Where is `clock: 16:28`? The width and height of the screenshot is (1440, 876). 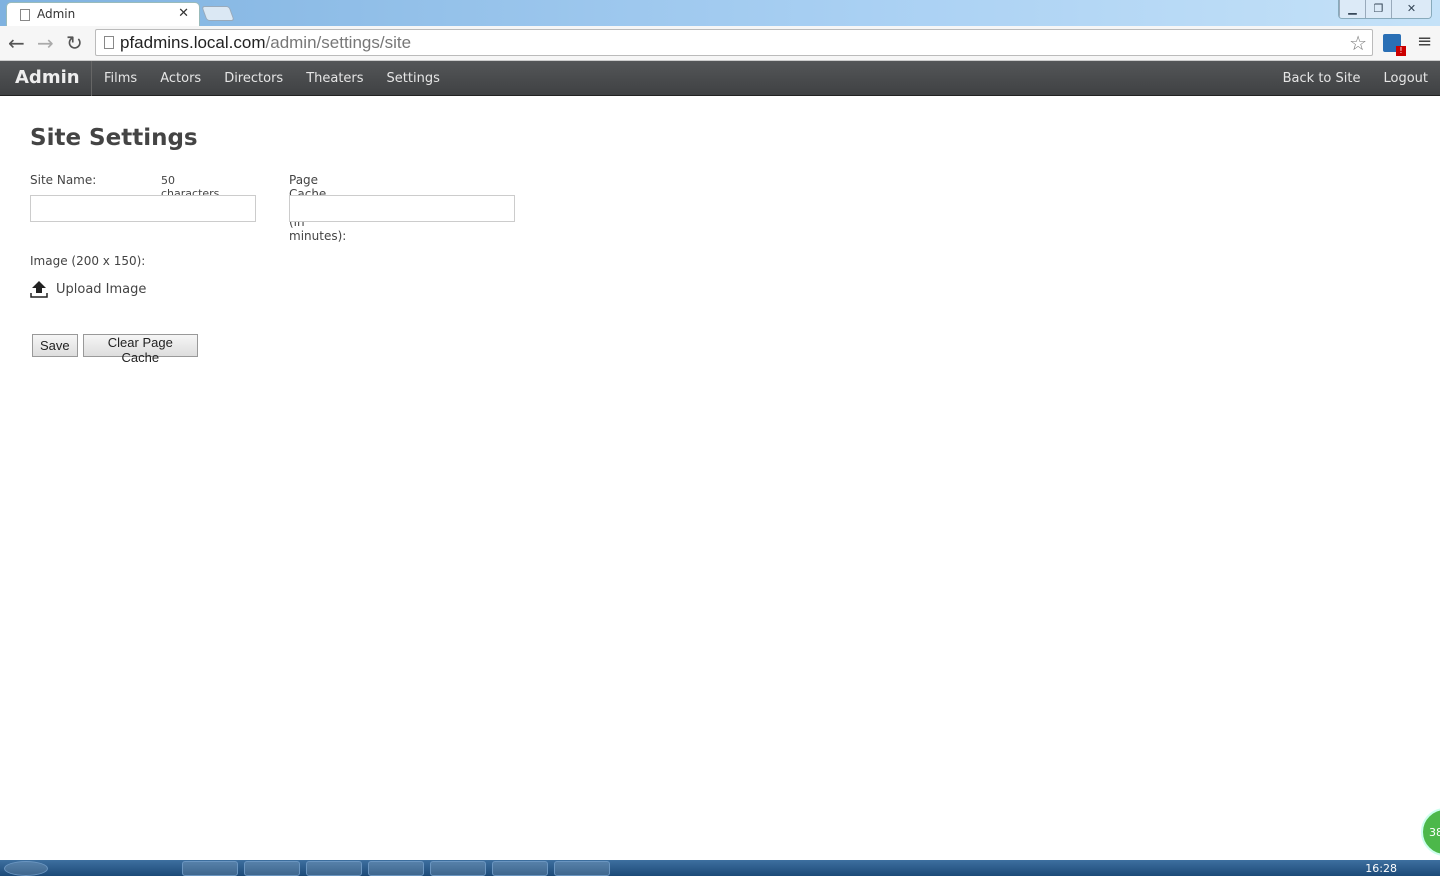 clock: 16:28 is located at coordinates (1381, 868).